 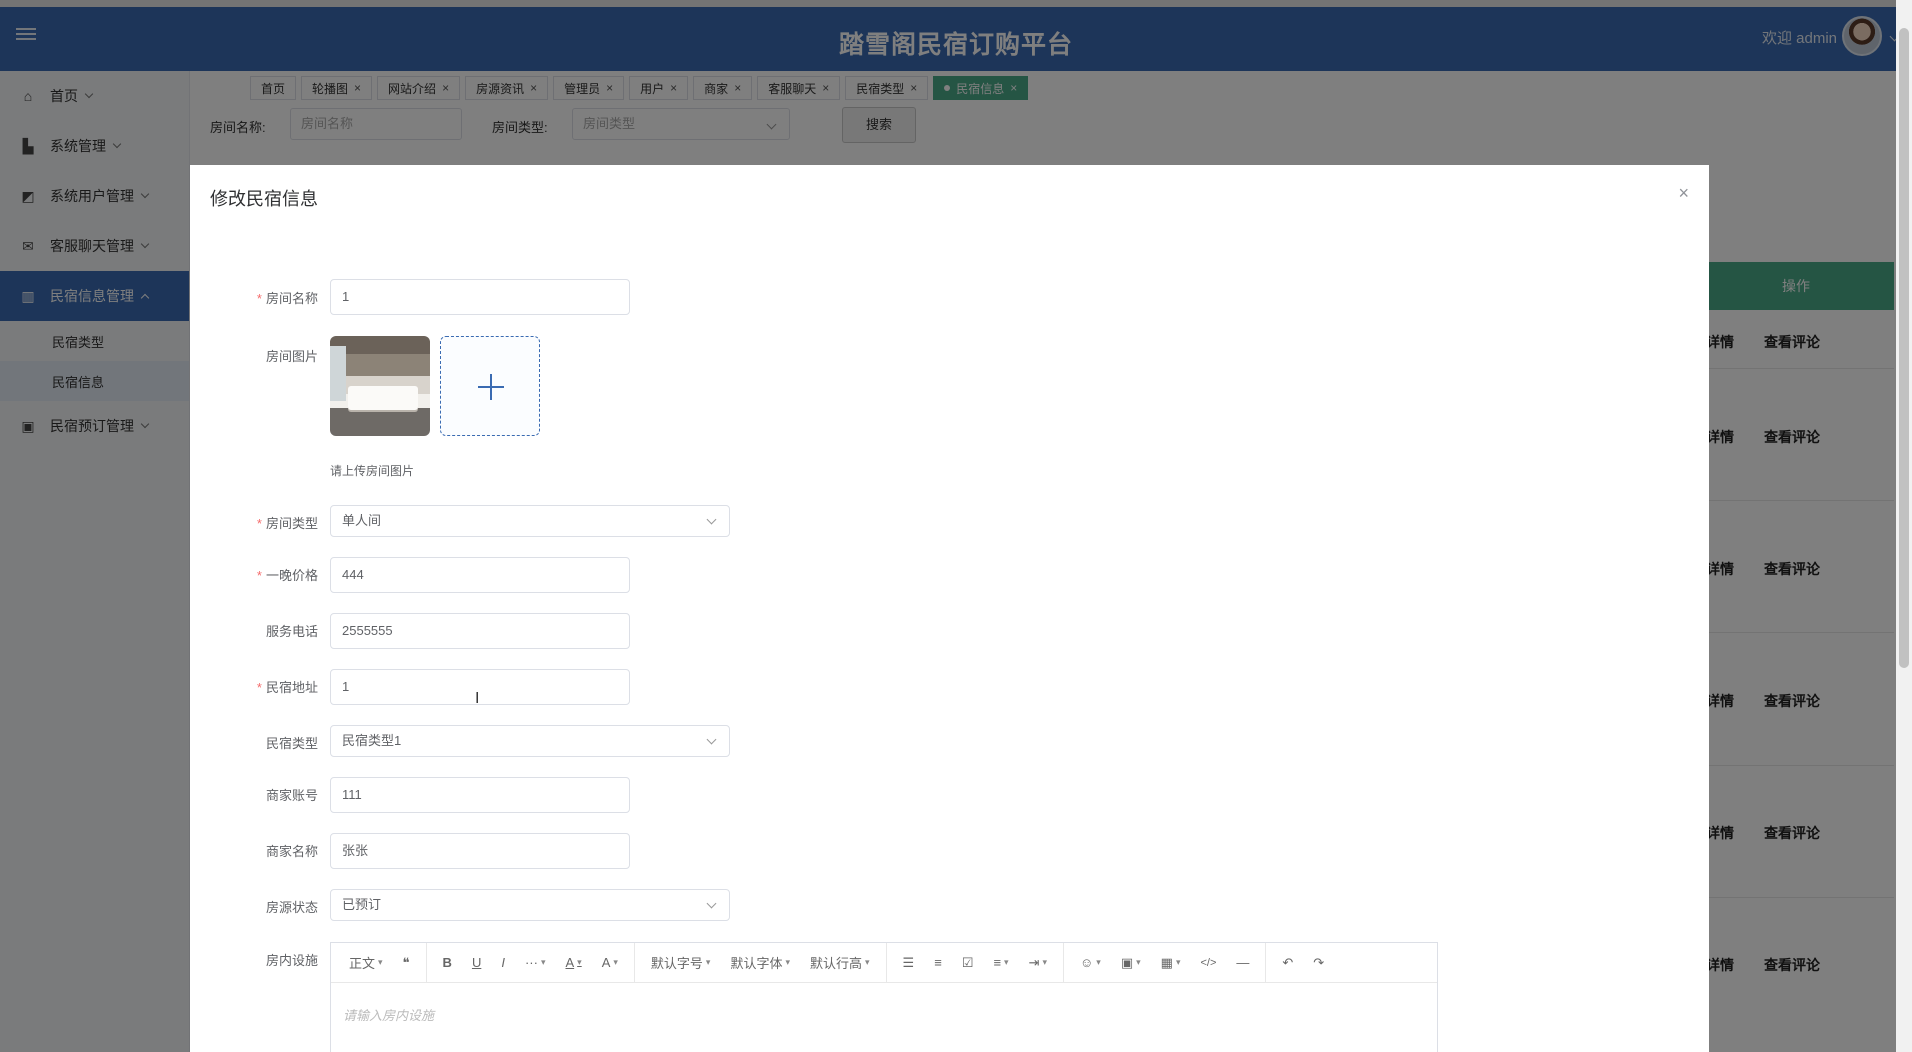 I want to click on italic-icon: I, so click(x=503, y=963).